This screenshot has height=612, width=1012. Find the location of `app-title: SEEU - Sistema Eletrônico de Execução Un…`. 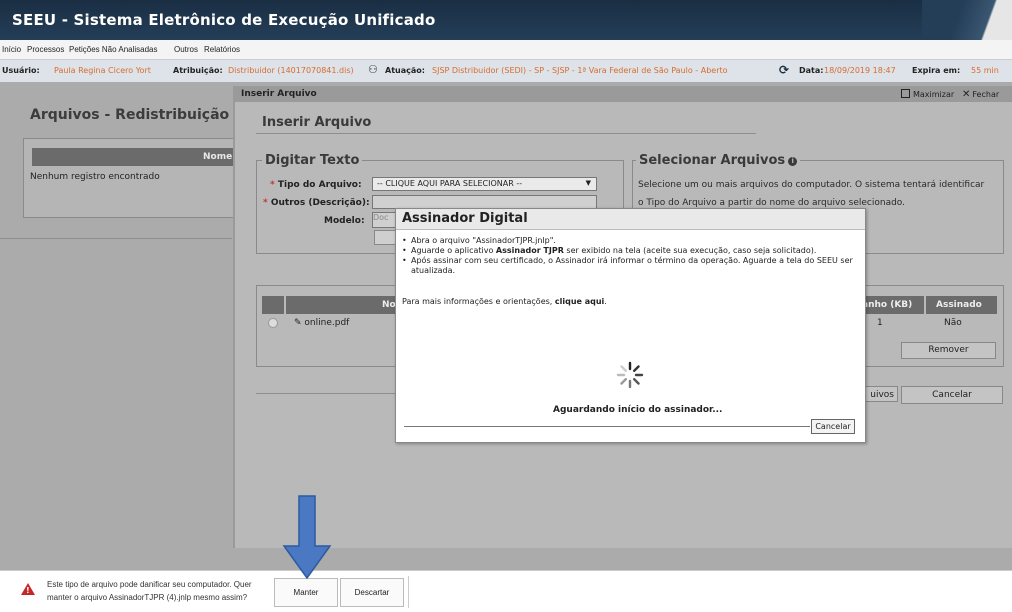

app-title: SEEU - Sistema Eletrônico de Execução Un… is located at coordinates (224, 20).